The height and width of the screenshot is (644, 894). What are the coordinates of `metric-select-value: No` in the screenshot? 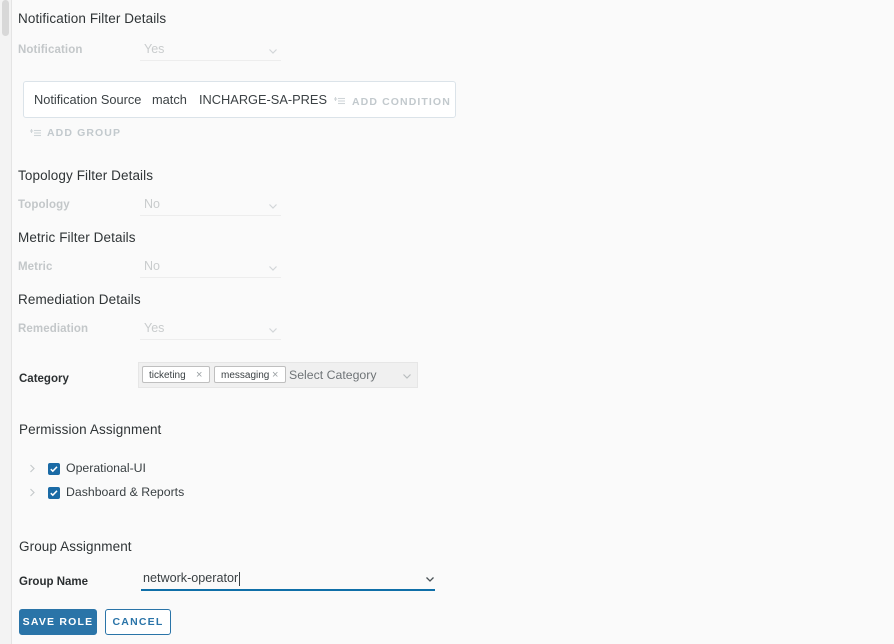 It's located at (152, 266).